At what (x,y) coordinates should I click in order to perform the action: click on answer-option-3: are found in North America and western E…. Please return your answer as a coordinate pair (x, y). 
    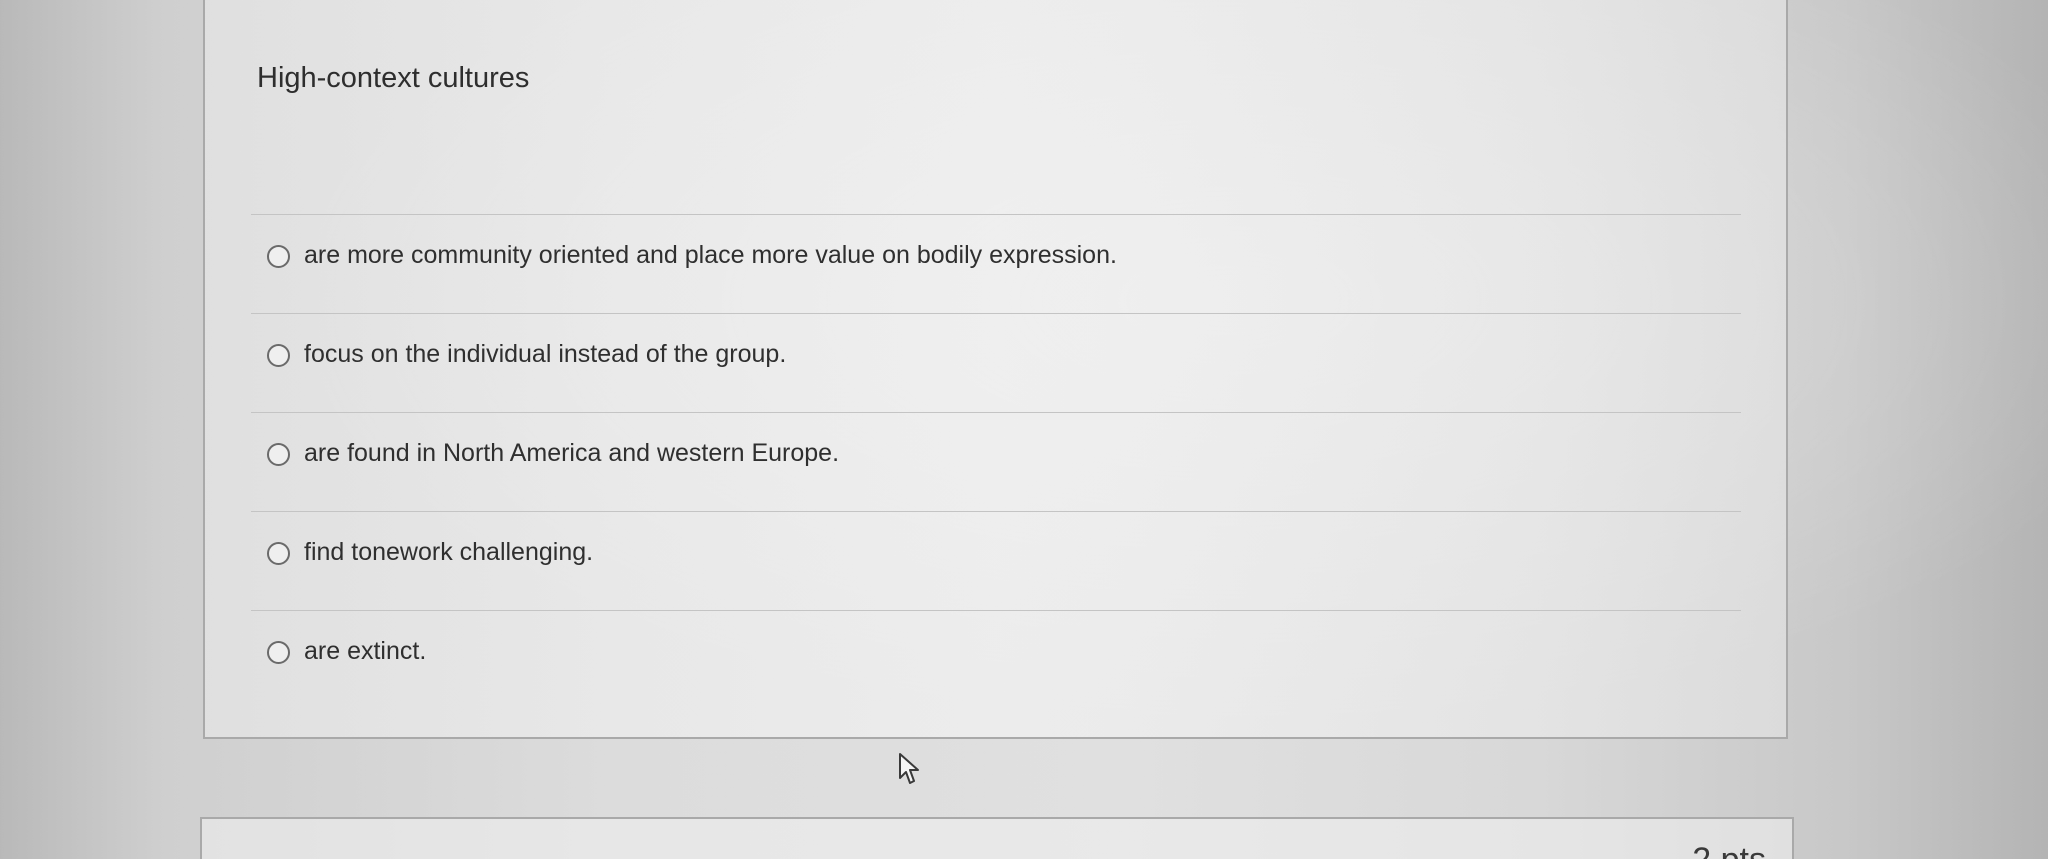
    Looking at the image, I should click on (996, 461).